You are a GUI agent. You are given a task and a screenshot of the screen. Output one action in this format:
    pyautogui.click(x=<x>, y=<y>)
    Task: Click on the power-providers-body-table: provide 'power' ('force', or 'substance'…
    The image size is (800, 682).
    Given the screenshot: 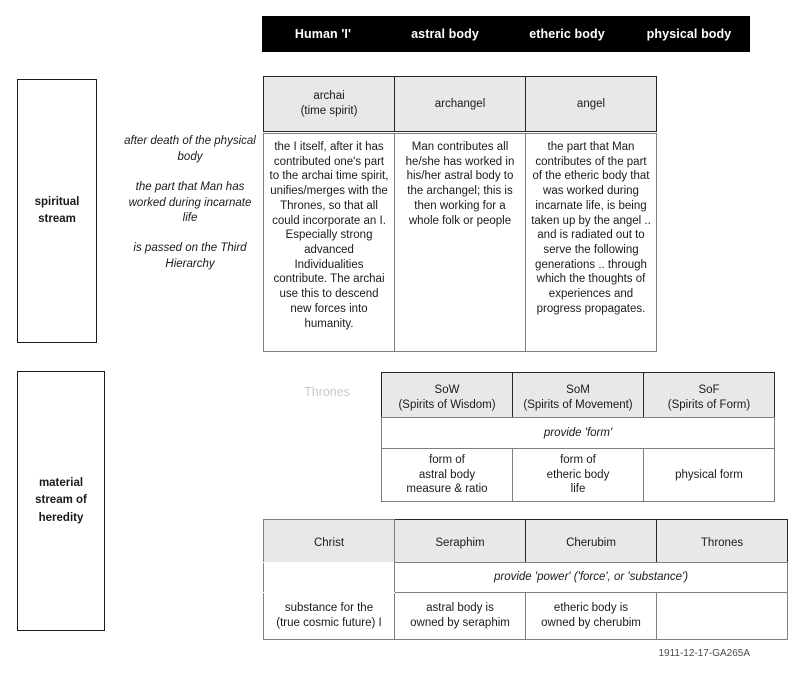 What is the action you would take?
    pyautogui.click(x=525, y=601)
    